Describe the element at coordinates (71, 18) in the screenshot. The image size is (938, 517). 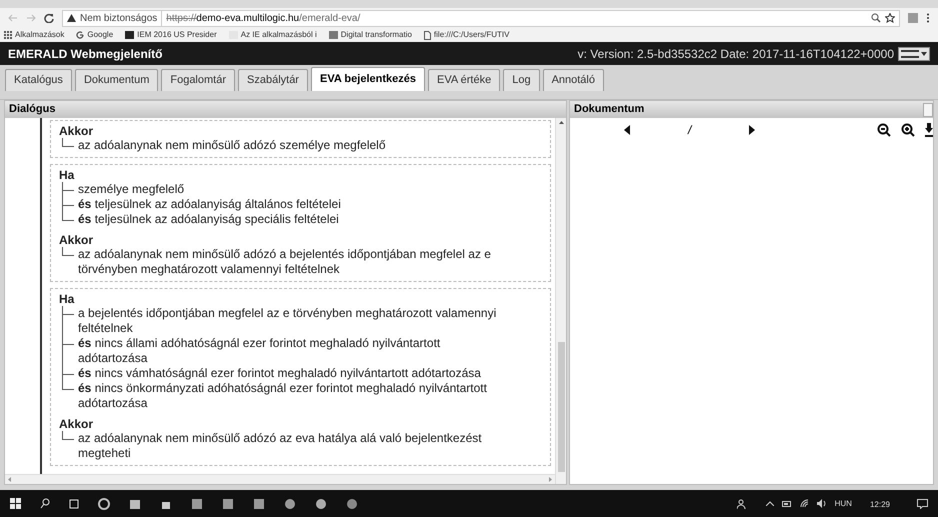
I see `warning-icon` at that location.